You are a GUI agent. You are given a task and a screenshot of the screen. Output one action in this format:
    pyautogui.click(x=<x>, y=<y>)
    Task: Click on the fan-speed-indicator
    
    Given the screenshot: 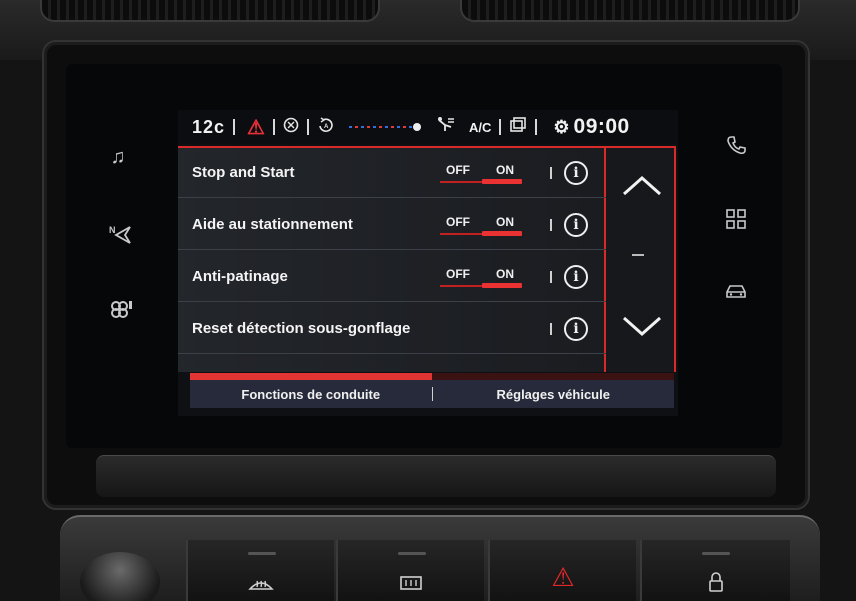 What is the action you would take?
    pyautogui.click(x=384, y=127)
    